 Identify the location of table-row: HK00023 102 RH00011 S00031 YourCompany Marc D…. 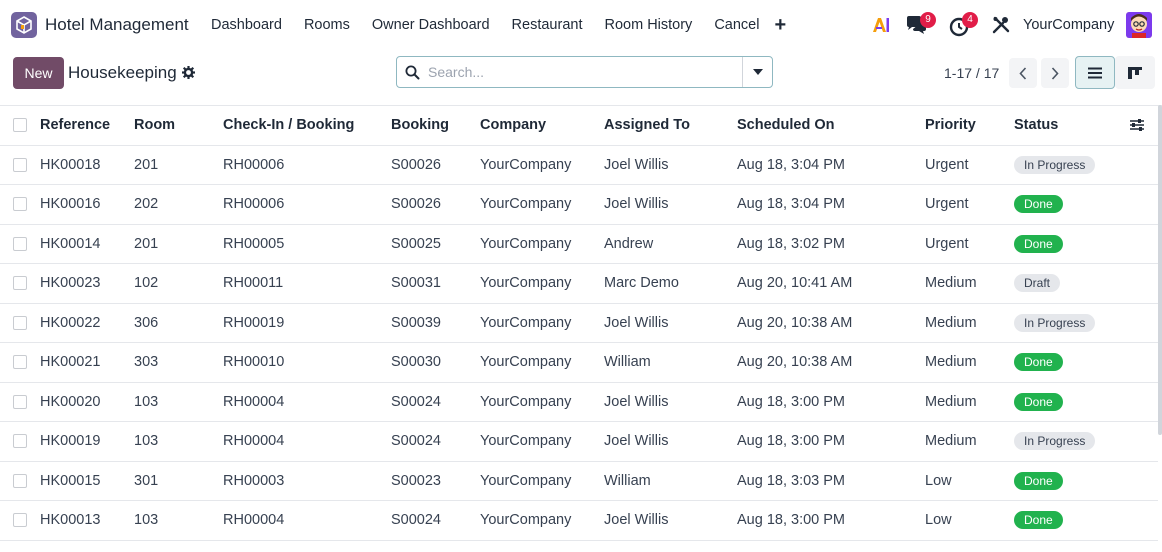
(579, 283).